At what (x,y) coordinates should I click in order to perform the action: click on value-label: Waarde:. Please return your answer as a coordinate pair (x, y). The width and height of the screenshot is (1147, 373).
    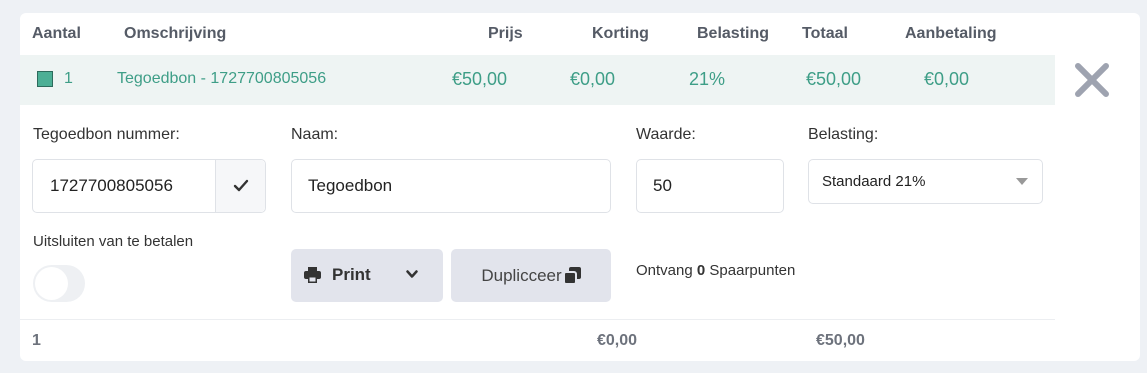
    Looking at the image, I should click on (666, 134).